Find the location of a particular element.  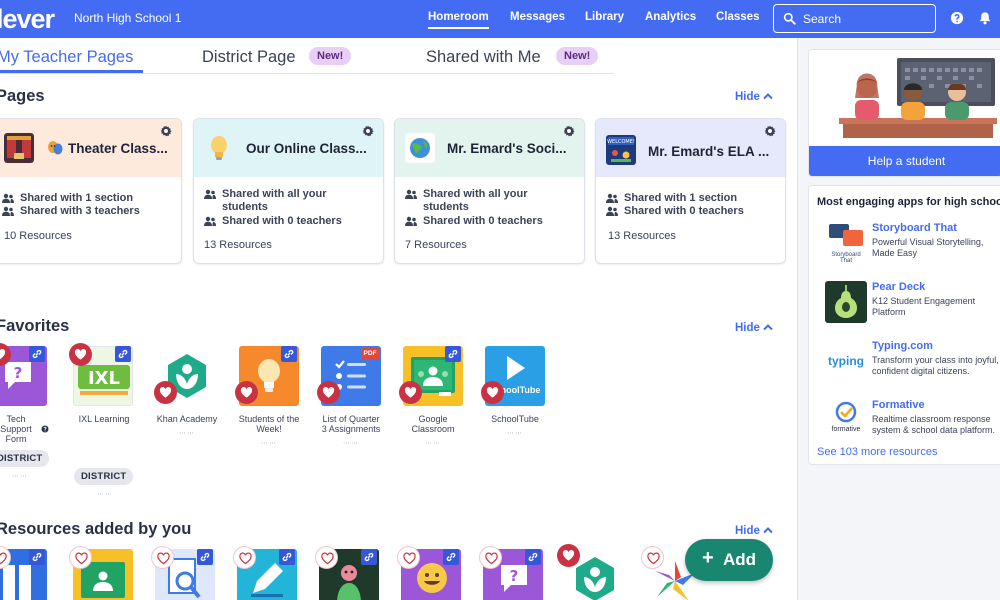

school-name: North High School 1 is located at coordinates (127, 18).